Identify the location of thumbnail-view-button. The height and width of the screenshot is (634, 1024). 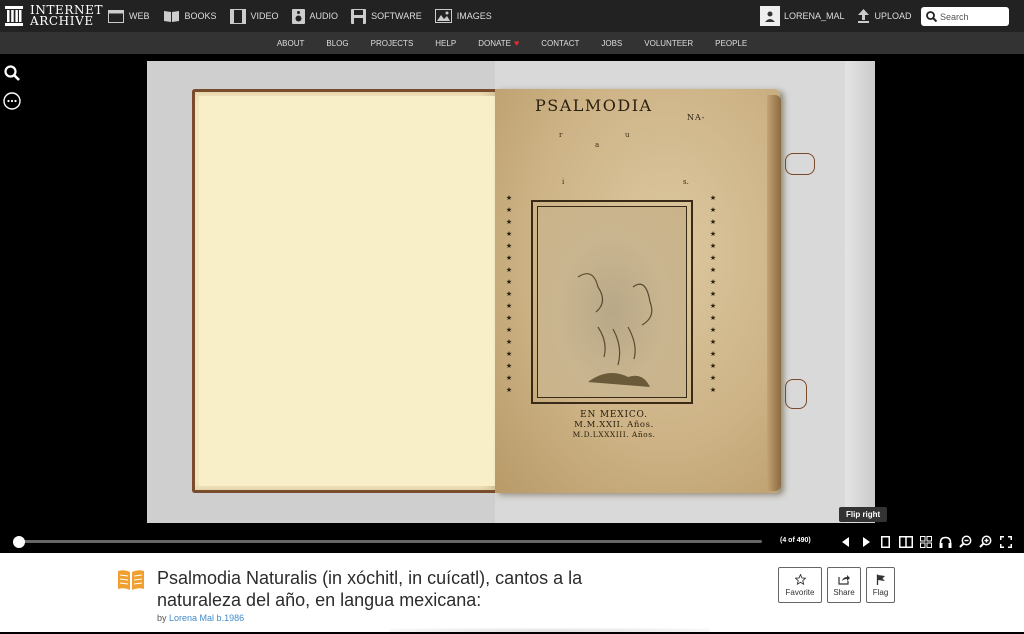
(925, 541).